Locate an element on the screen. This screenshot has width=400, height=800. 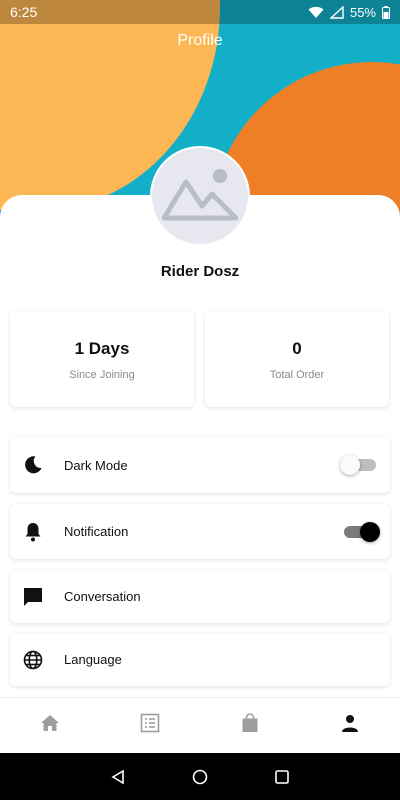
home-icon is located at coordinates (50, 725).